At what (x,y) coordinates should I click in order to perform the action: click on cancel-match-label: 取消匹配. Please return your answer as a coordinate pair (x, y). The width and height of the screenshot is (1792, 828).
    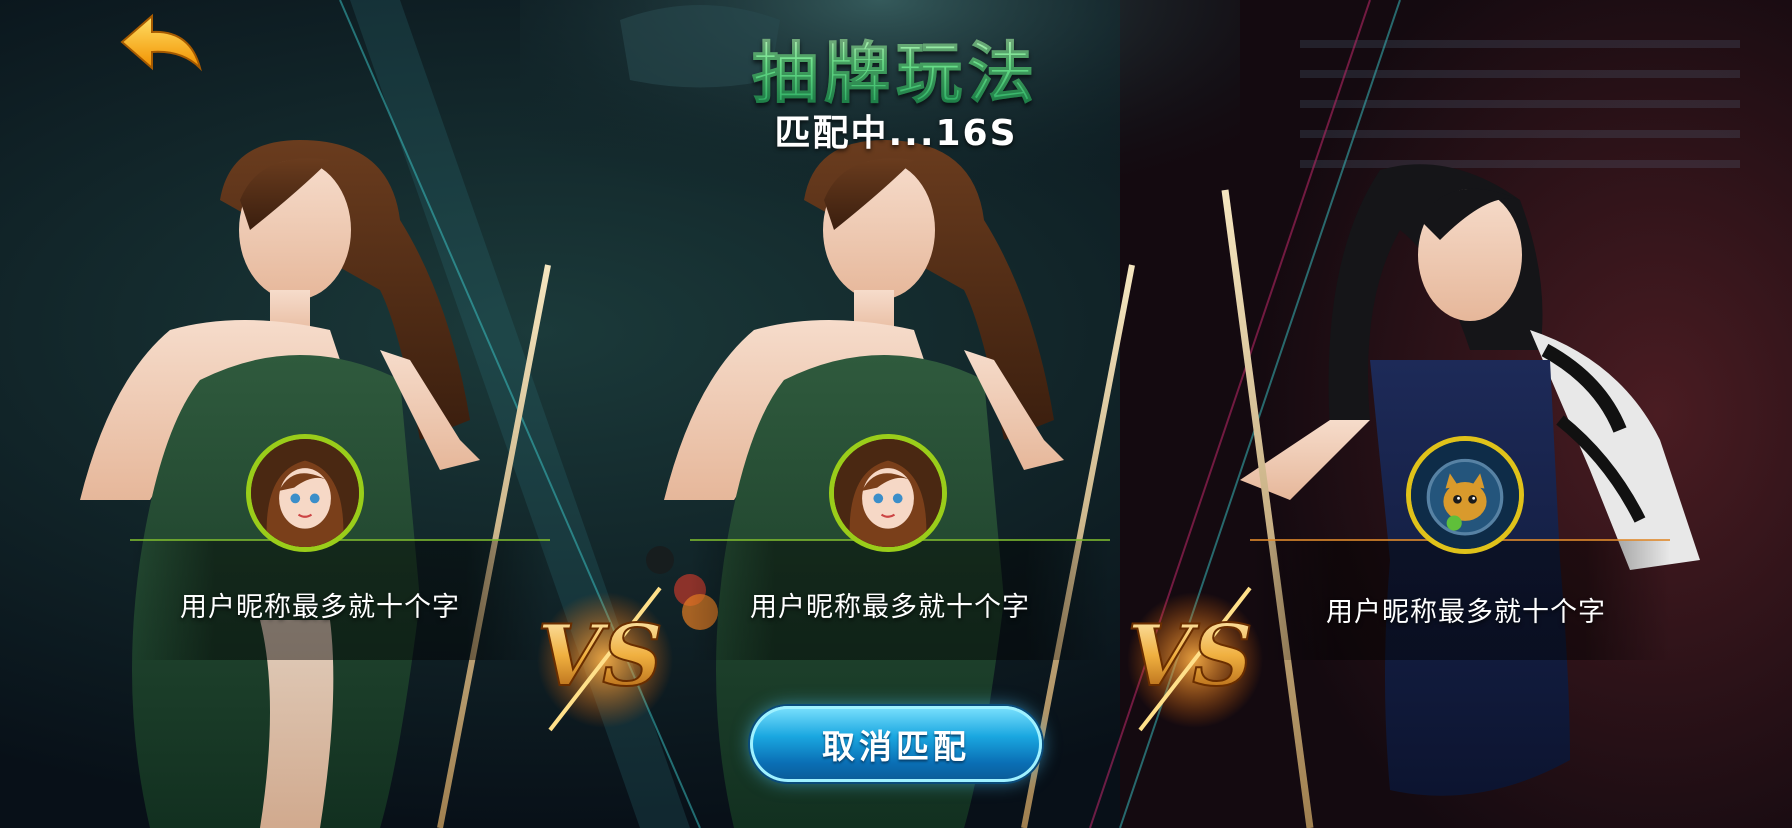
    Looking at the image, I should click on (896, 746).